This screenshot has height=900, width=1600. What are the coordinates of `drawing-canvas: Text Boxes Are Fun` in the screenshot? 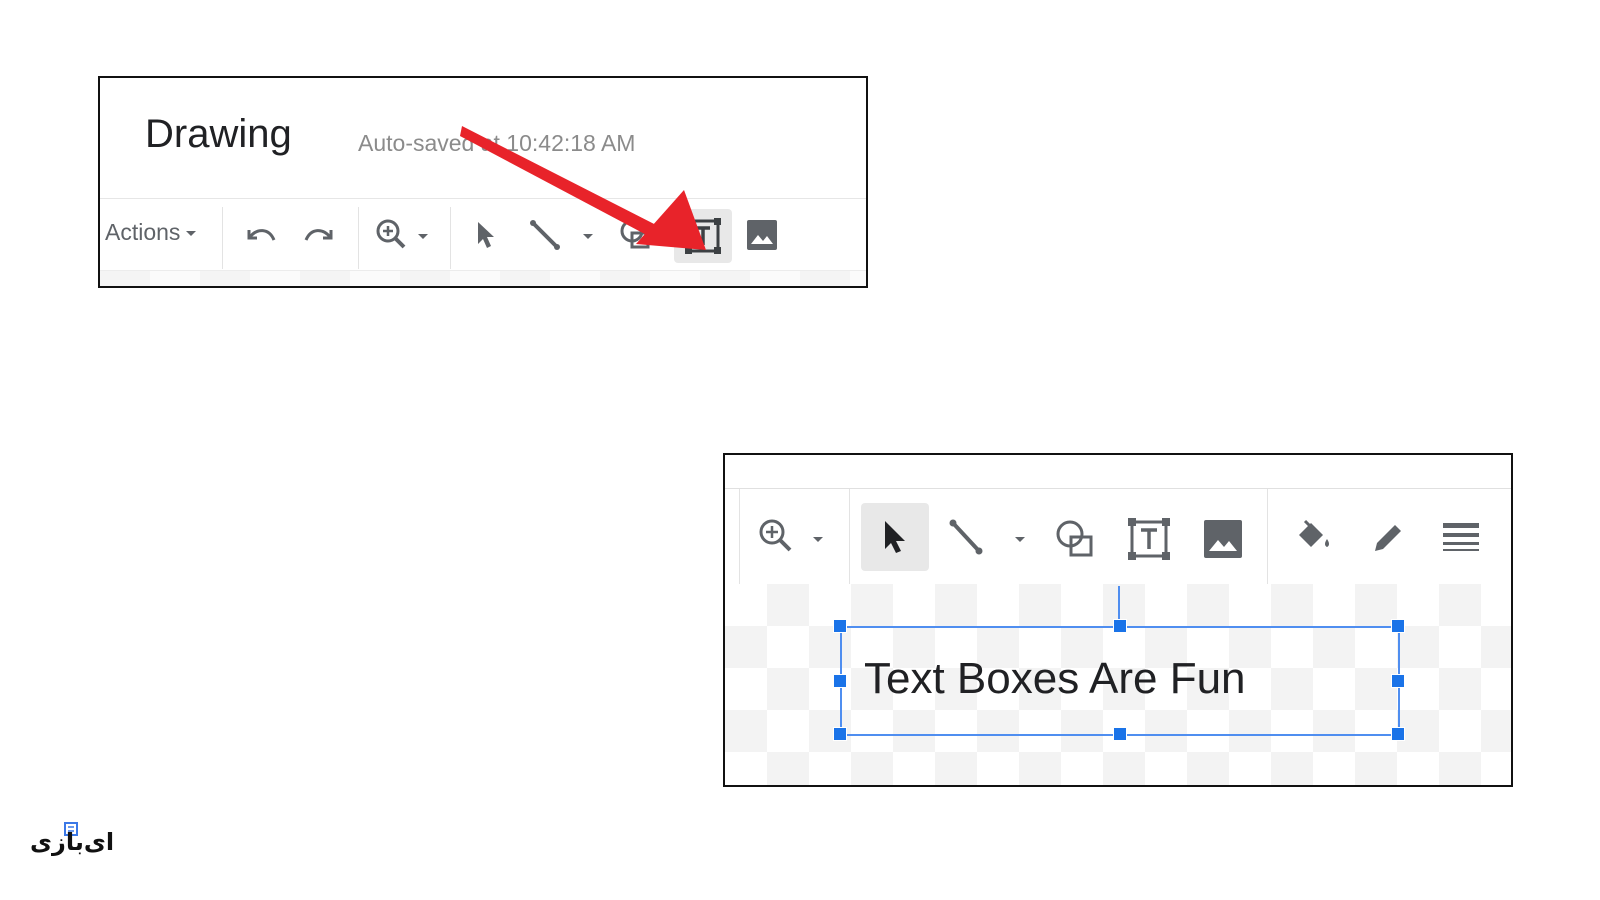 It's located at (1118, 684).